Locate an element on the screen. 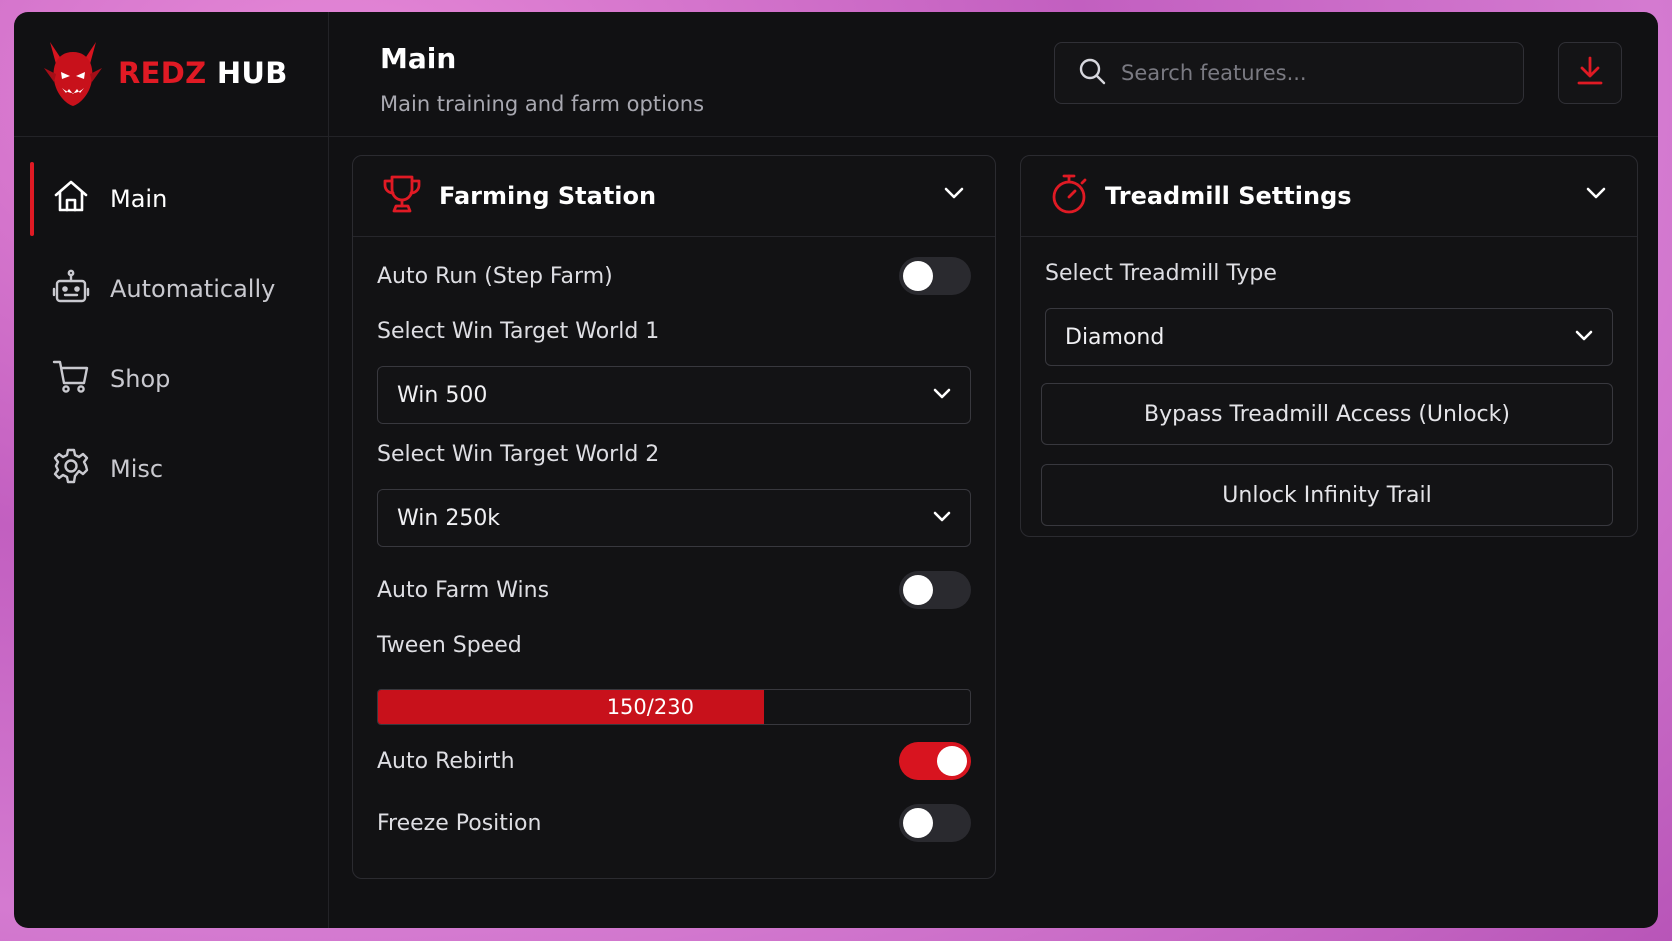  world2-label: Select Win Target World 2 is located at coordinates (518, 454).